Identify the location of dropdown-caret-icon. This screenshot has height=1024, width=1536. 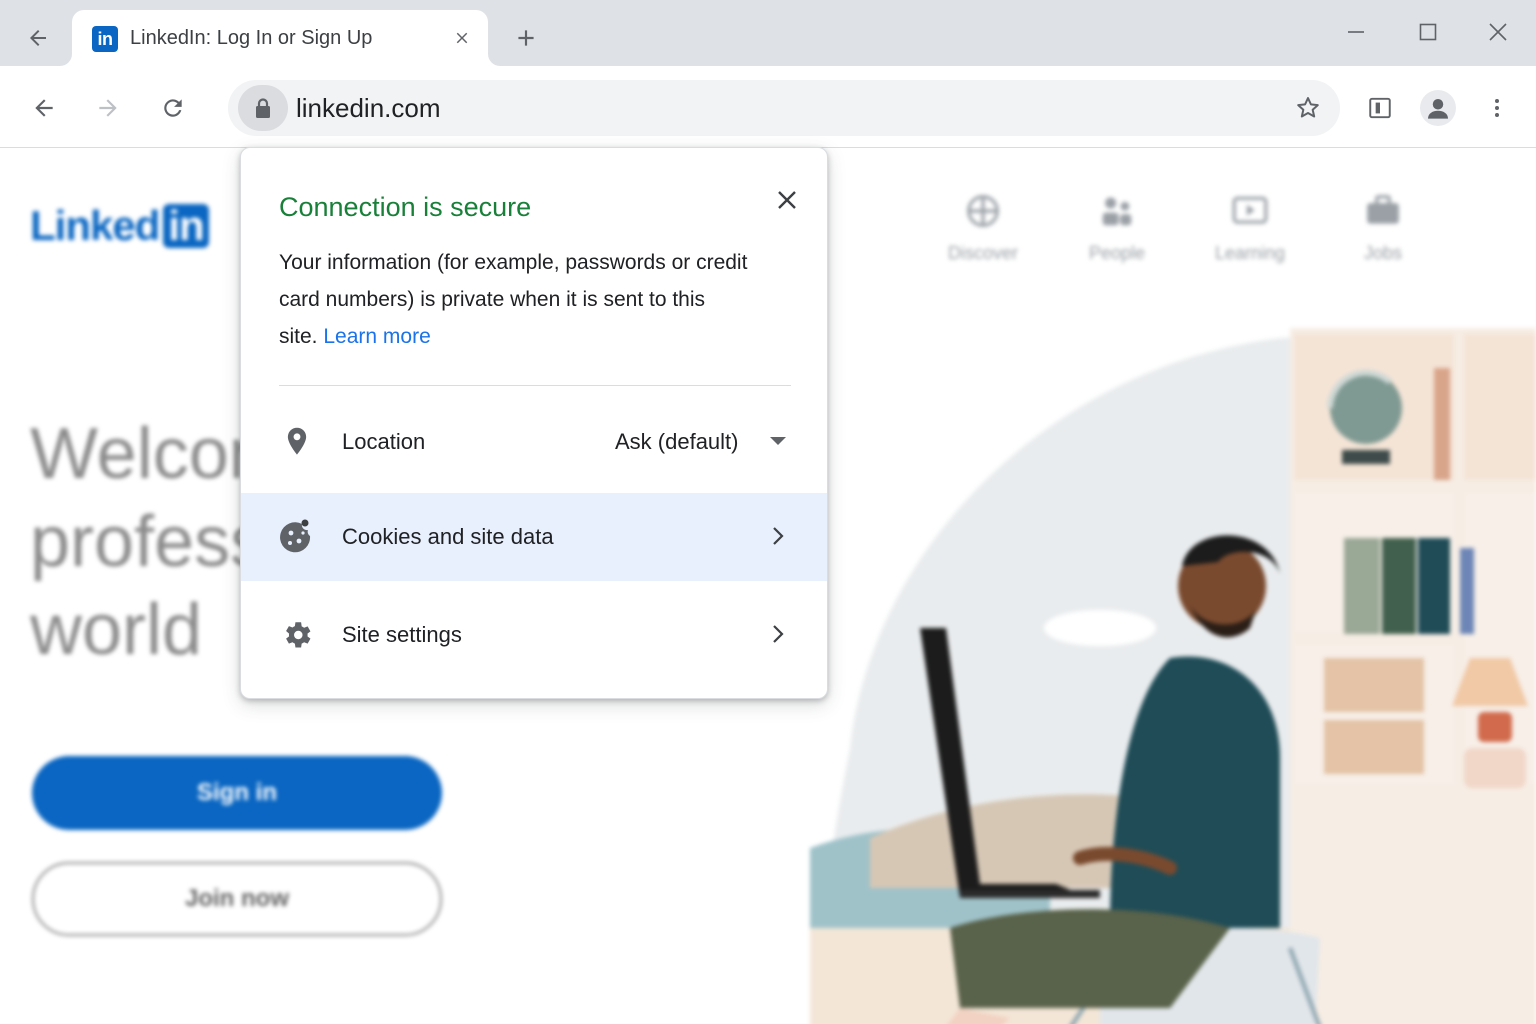
(778, 441).